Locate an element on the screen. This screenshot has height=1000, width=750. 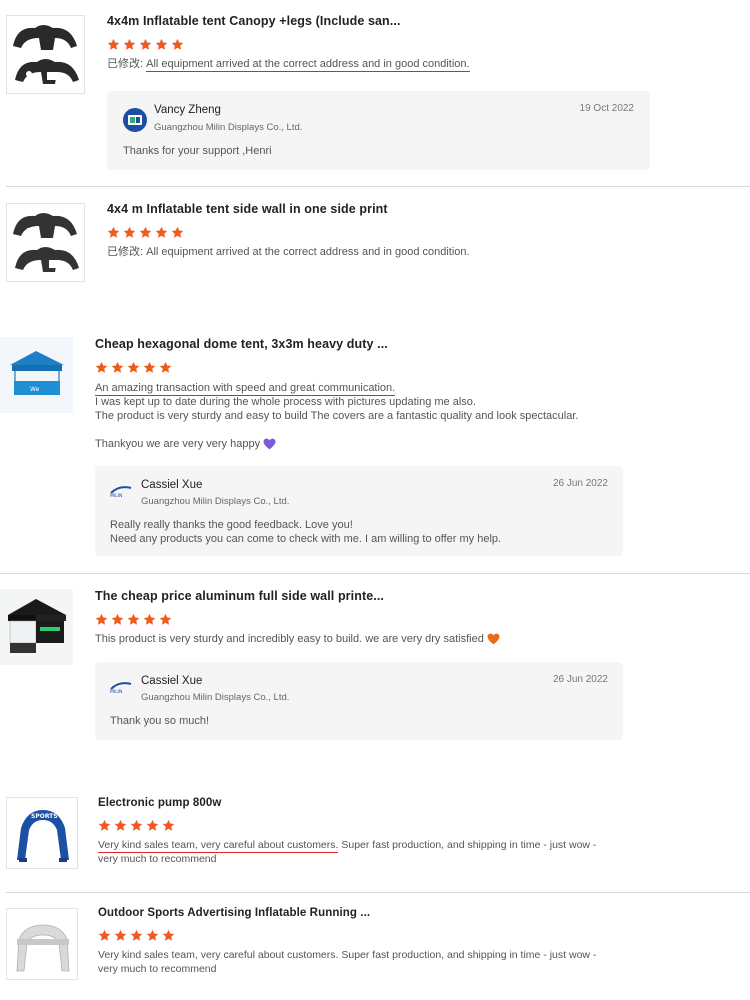
purple-heart-icon is located at coordinates (269, 444).